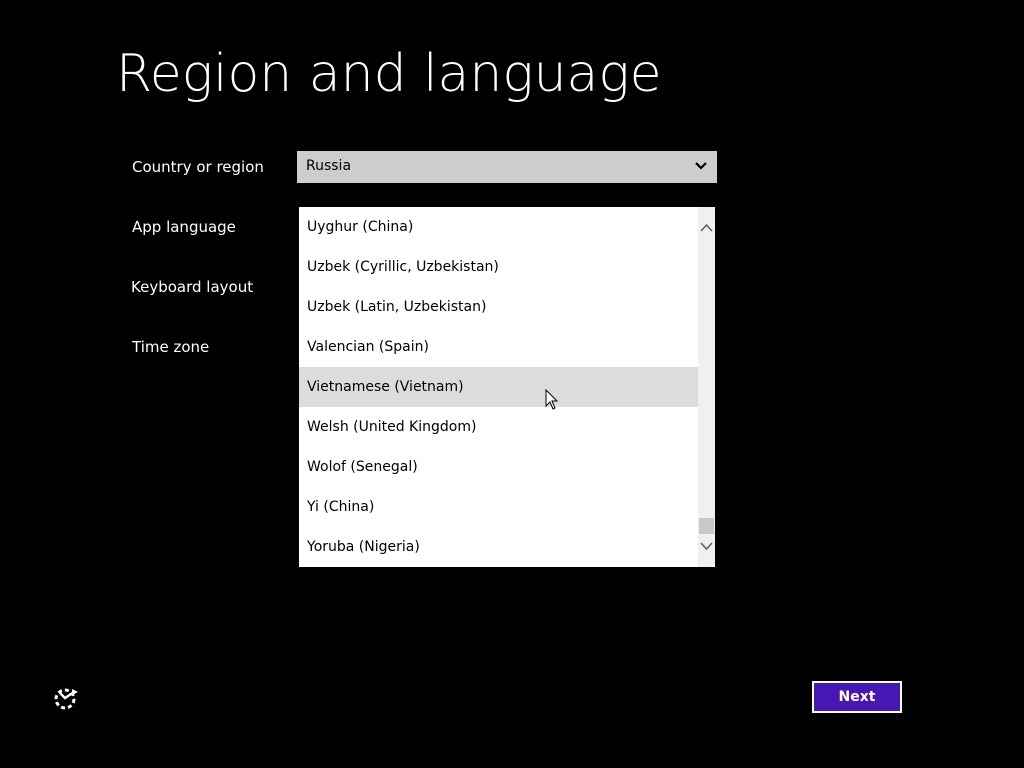  I want to click on ease-of-access-icon, so click(66, 698).